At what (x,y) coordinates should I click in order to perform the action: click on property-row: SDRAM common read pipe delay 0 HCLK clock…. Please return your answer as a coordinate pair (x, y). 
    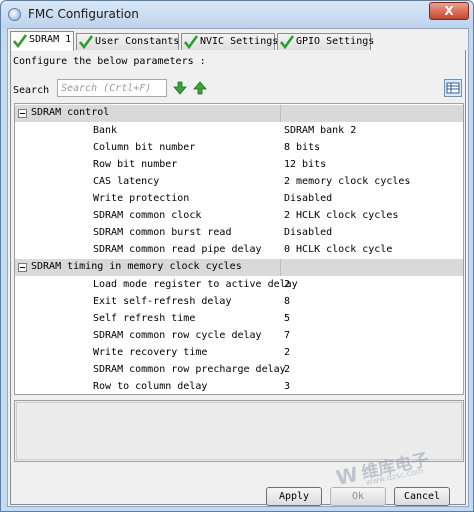
    Looking at the image, I should click on (239, 249).